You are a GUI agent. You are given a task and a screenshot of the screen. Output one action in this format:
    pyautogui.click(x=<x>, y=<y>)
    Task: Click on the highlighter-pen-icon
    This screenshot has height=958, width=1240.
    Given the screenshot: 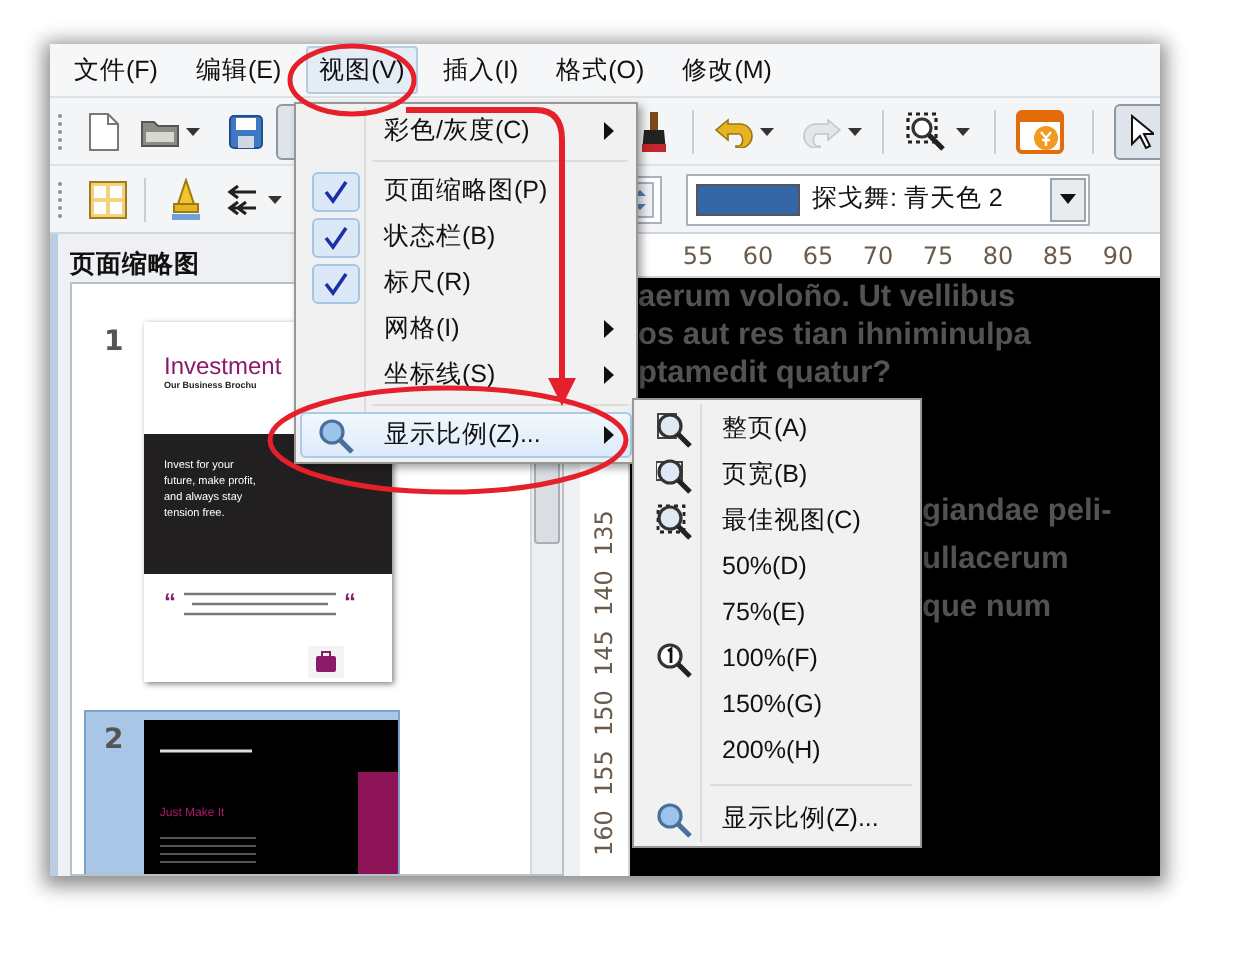 What is the action you would take?
    pyautogui.click(x=186, y=199)
    